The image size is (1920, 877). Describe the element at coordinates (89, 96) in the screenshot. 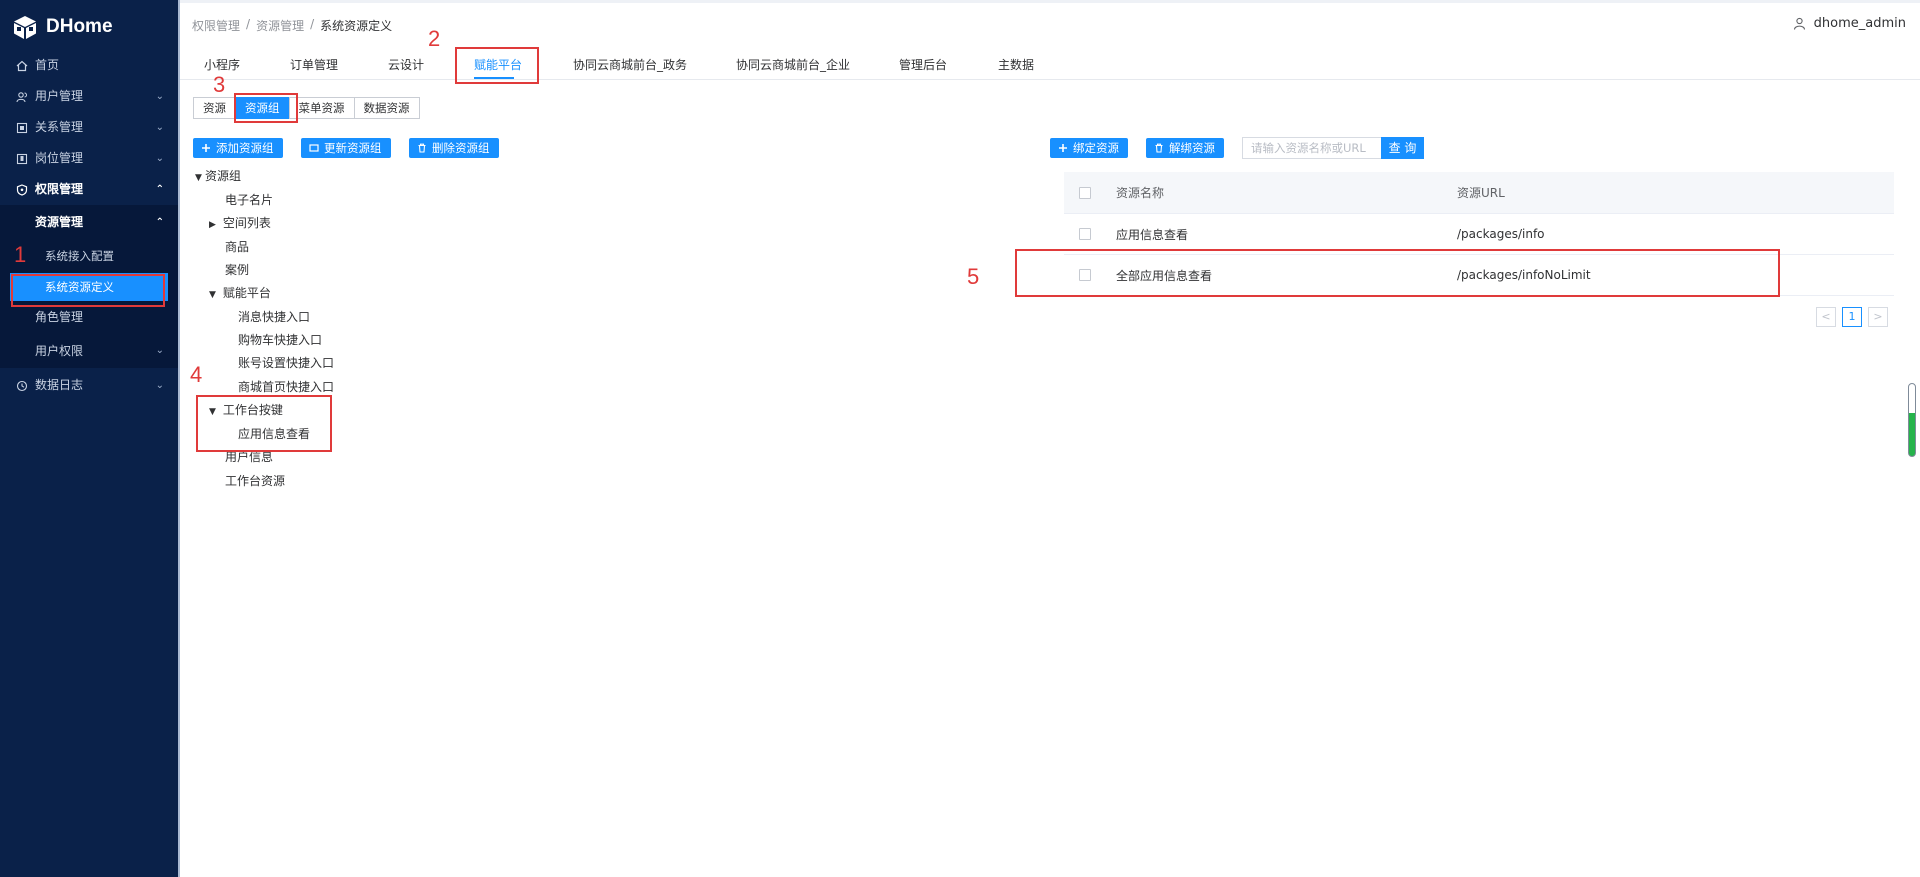

I see `sidebar-item-user-management: 用户管理 ⌄` at that location.